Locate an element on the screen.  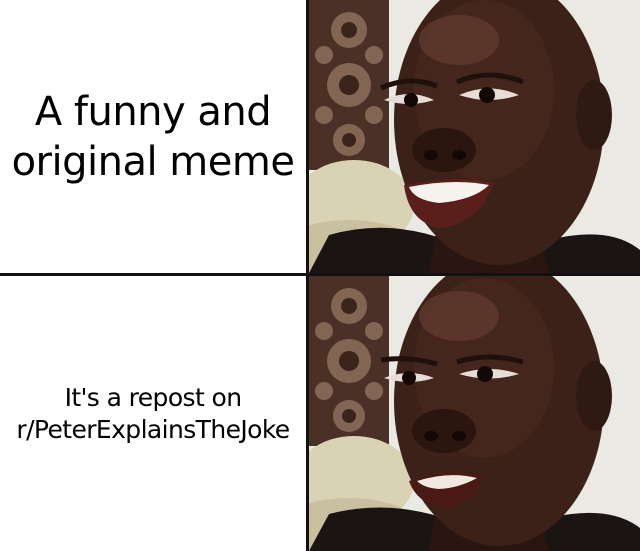
top-caption: A funny and original meme is located at coordinates (153, 136).